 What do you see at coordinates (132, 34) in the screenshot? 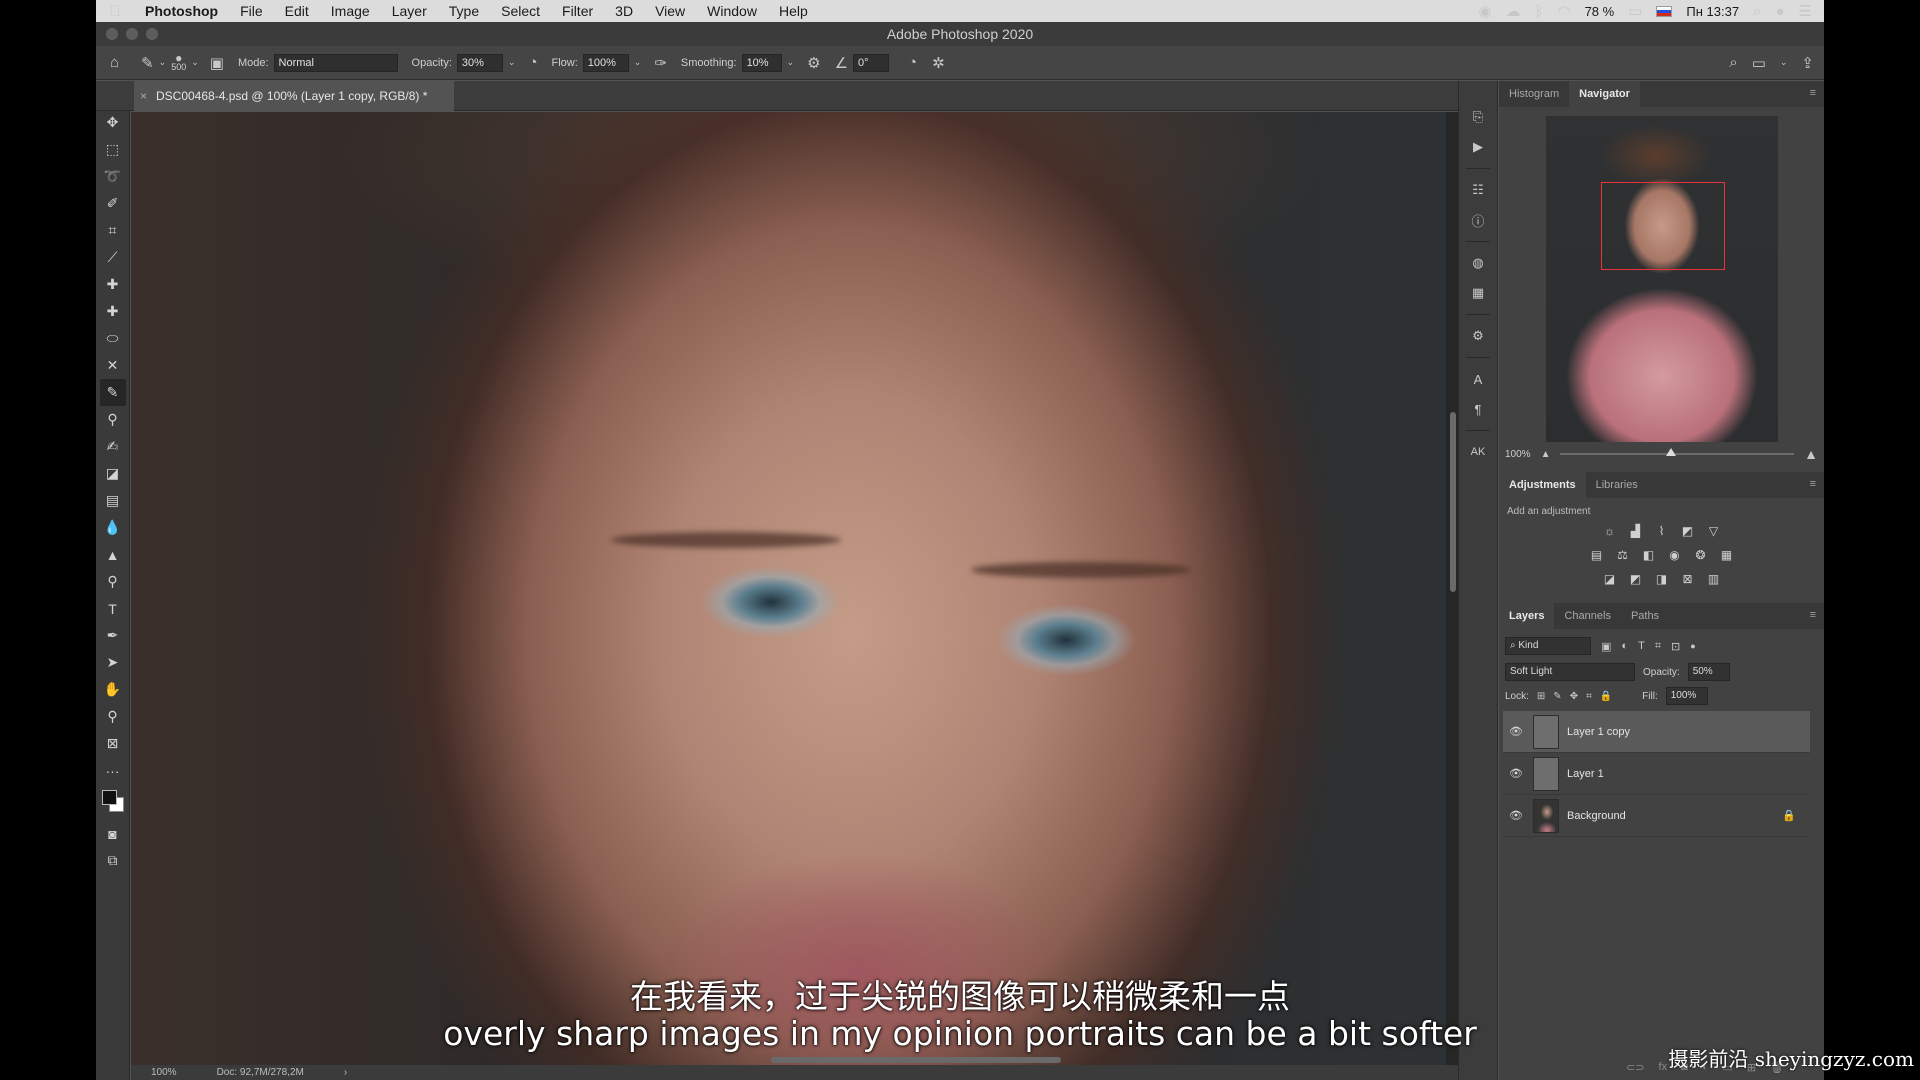
I see `minimize-window-button` at bounding box center [132, 34].